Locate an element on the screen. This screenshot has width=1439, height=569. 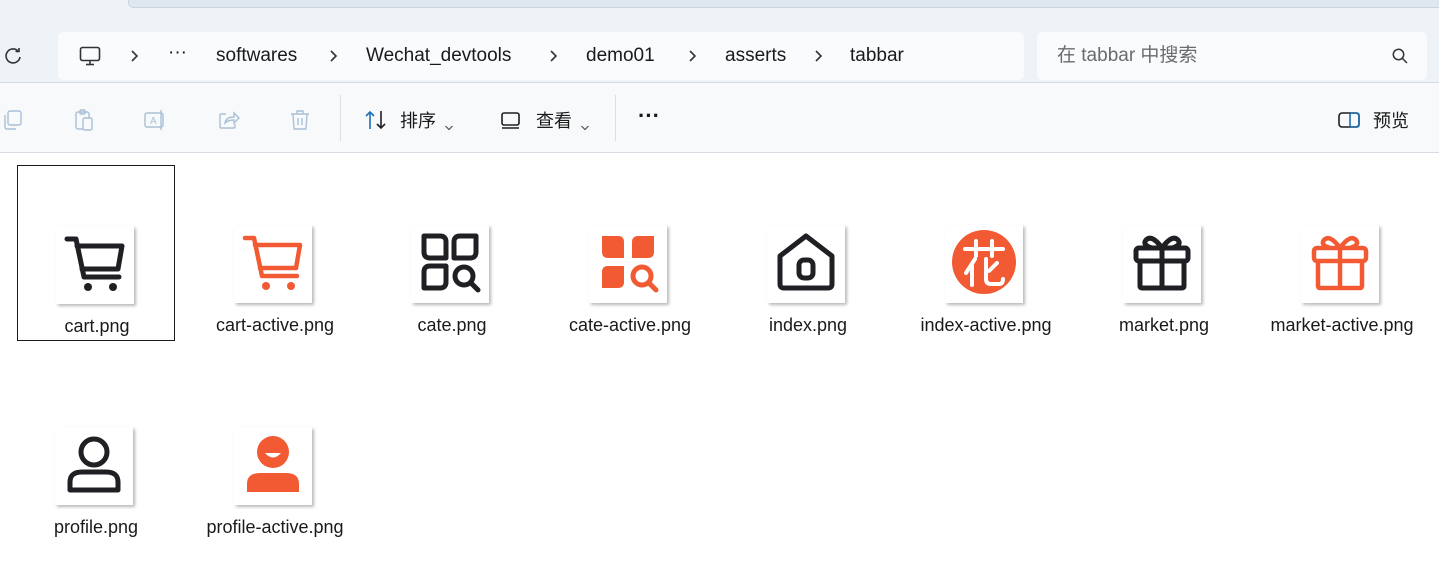
svg-text: A is located at coordinates (153, 121).